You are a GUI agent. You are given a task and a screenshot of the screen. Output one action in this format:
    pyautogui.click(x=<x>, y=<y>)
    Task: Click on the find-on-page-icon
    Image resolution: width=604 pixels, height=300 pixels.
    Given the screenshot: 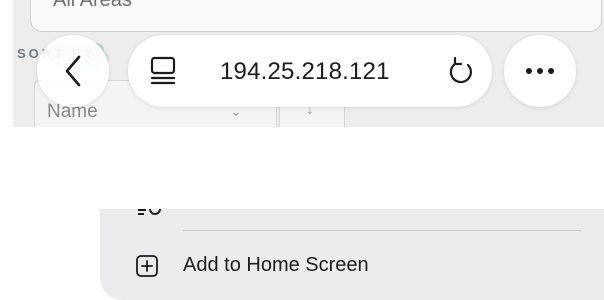 What is the action you would take?
    pyautogui.click(x=149, y=212)
    